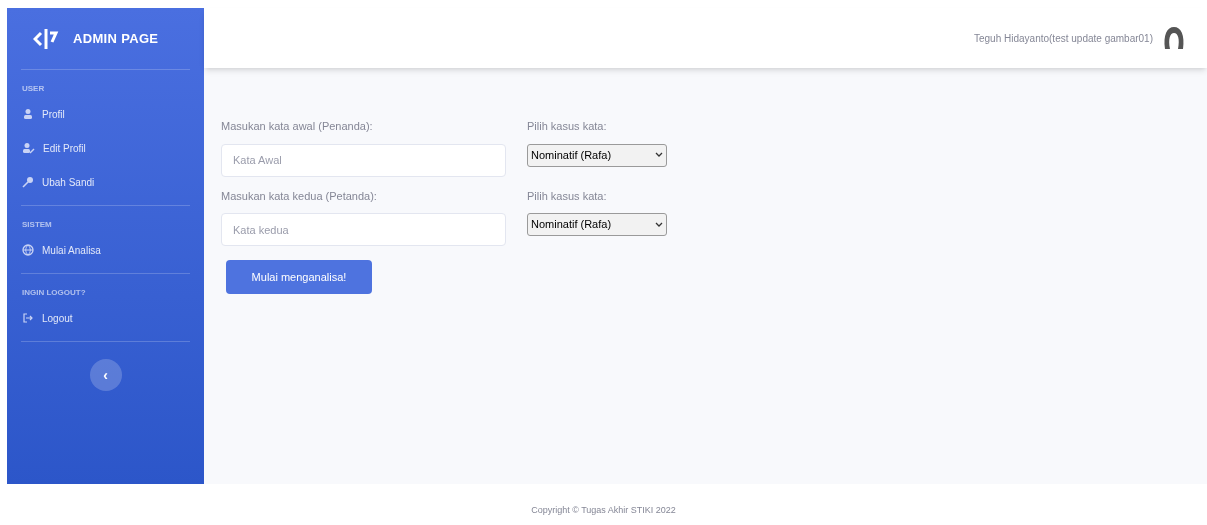 The width and height of the screenshot is (1207, 525). I want to click on user-name: Teguh Hidayanto(test update gambar01), so click(1063, 38).